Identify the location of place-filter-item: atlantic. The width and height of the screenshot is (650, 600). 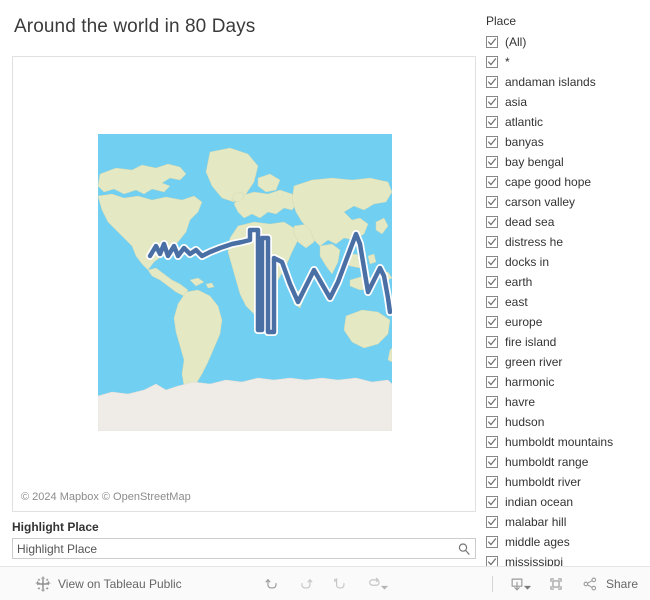
(568, 122).